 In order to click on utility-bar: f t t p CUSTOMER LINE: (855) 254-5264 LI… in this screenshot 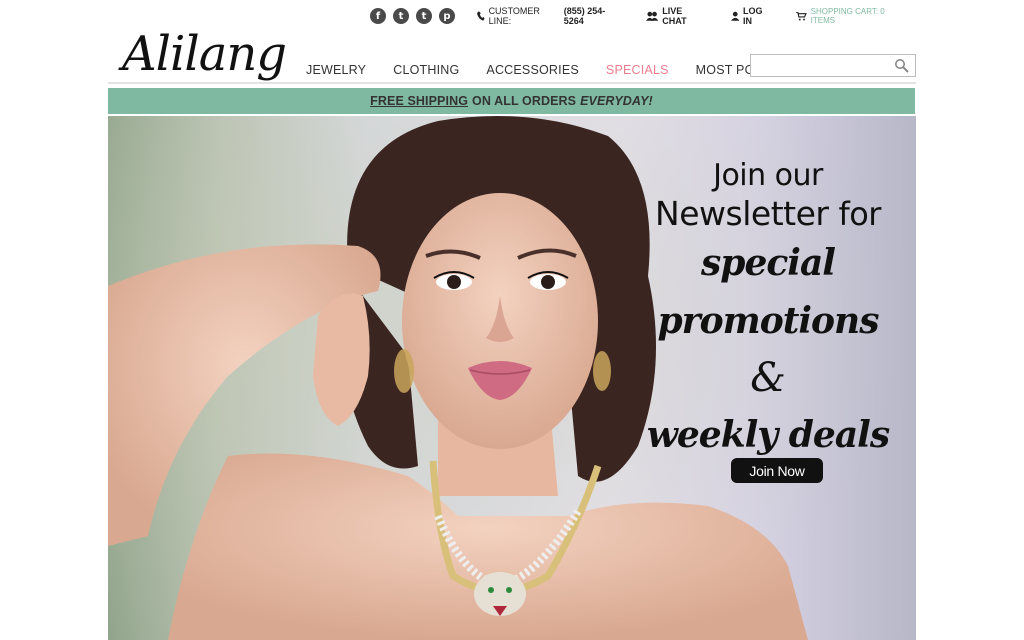, I will do `click(650, 16)`.